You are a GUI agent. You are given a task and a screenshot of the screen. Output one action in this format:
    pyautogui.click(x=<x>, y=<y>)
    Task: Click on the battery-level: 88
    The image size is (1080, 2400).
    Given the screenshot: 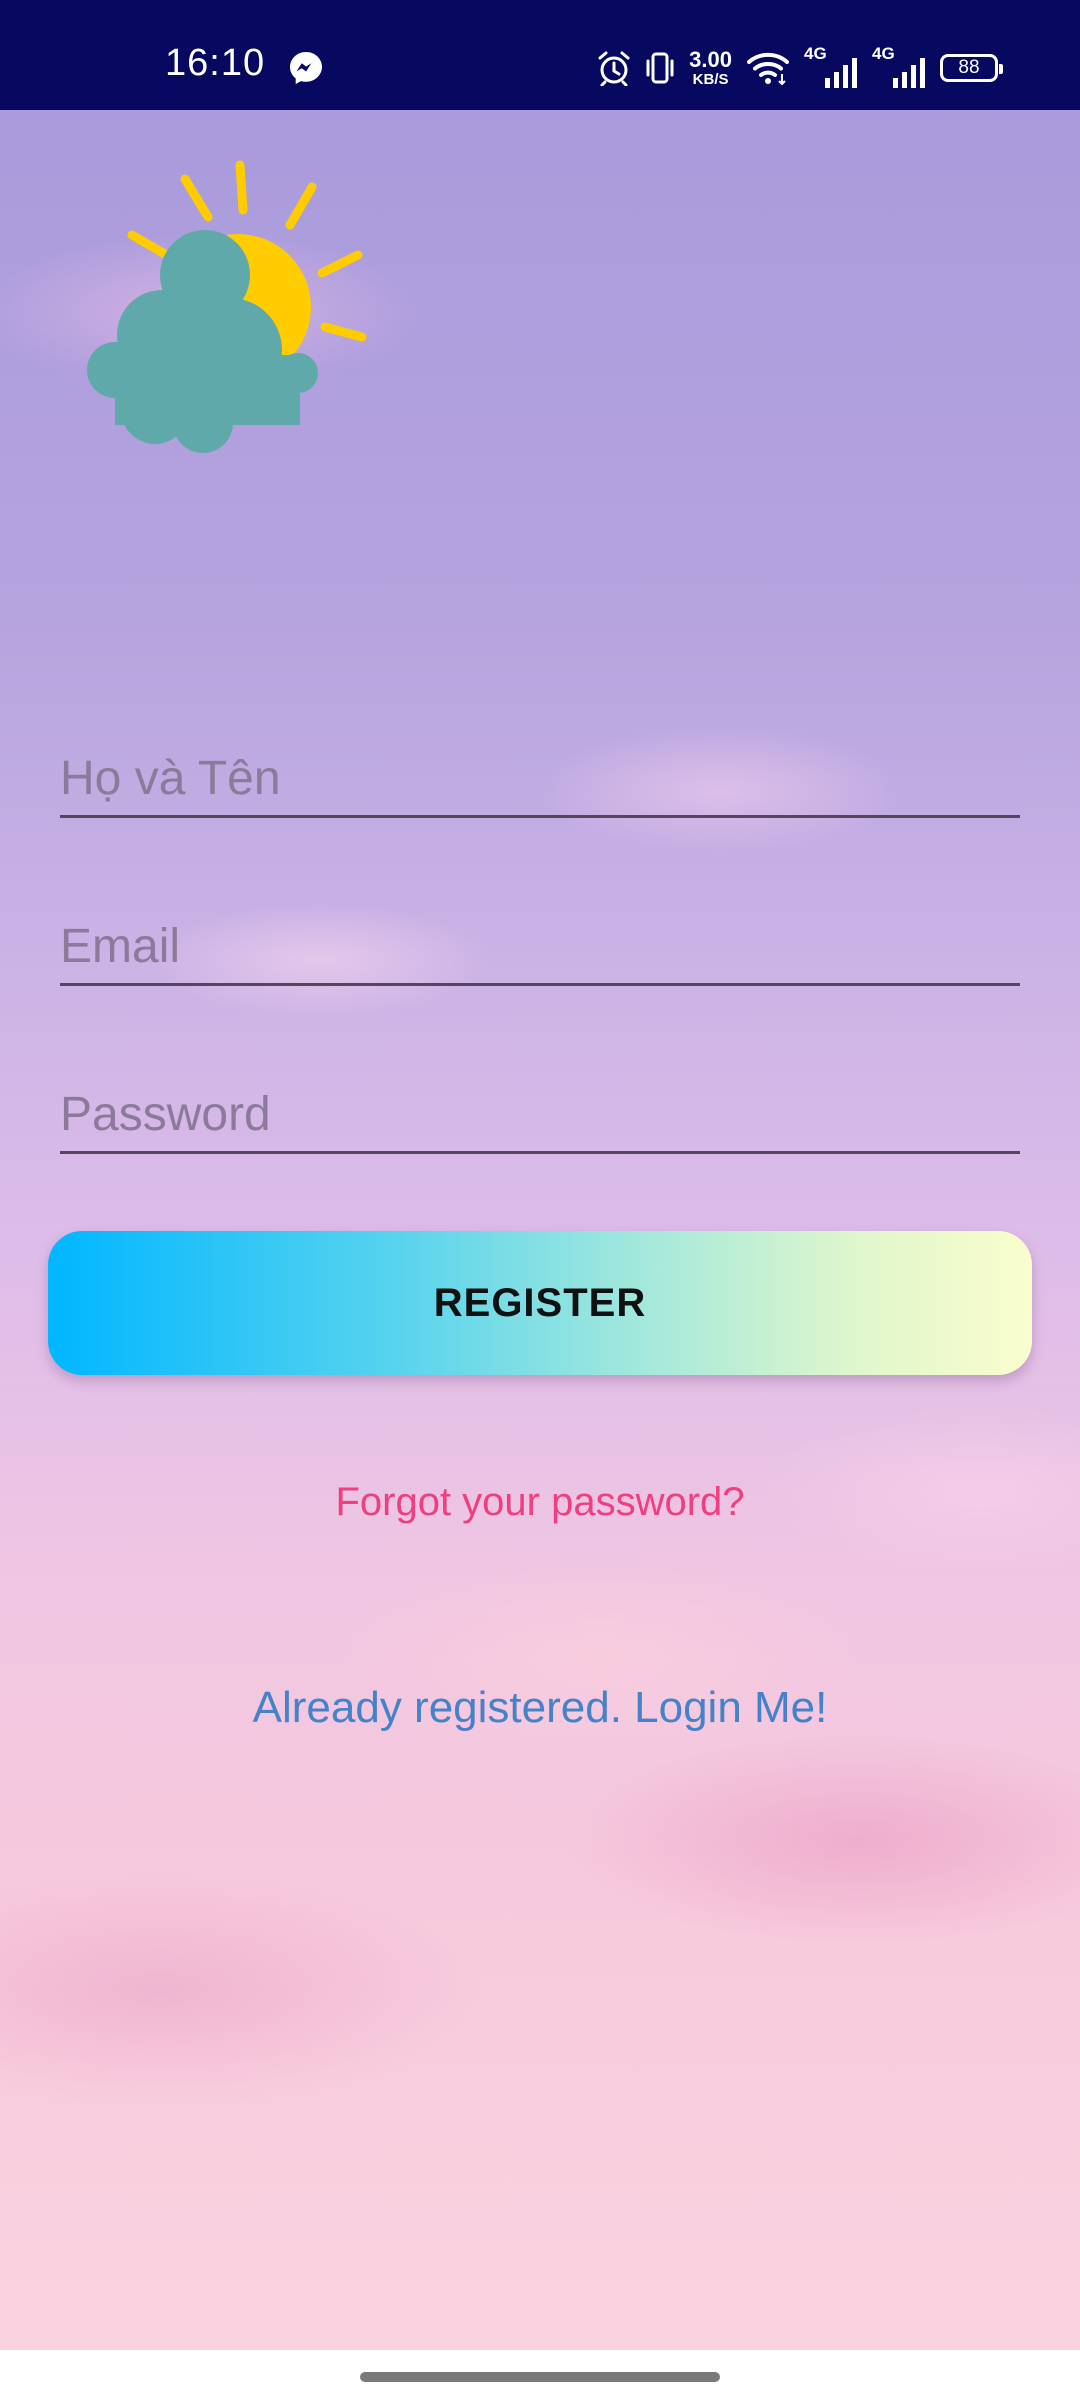 What is the action you would take?
    pyautogui.click(x=969, y=67)
    